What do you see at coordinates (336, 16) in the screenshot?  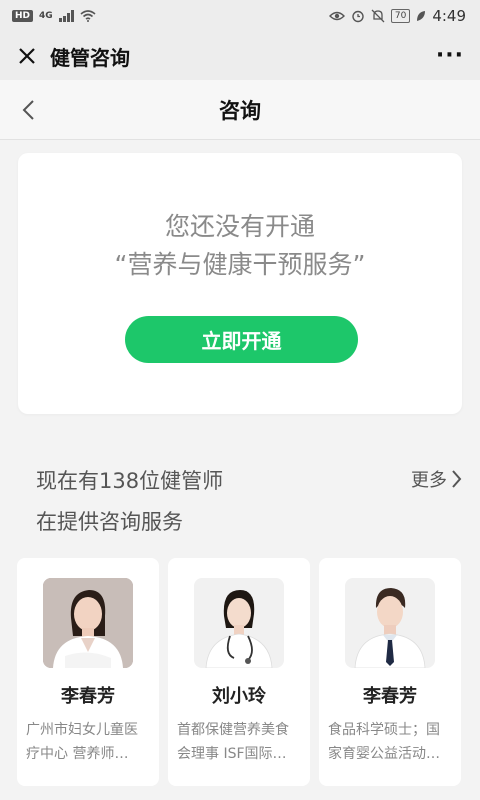 I see `eye-icon` at bounding box center [336, 16].